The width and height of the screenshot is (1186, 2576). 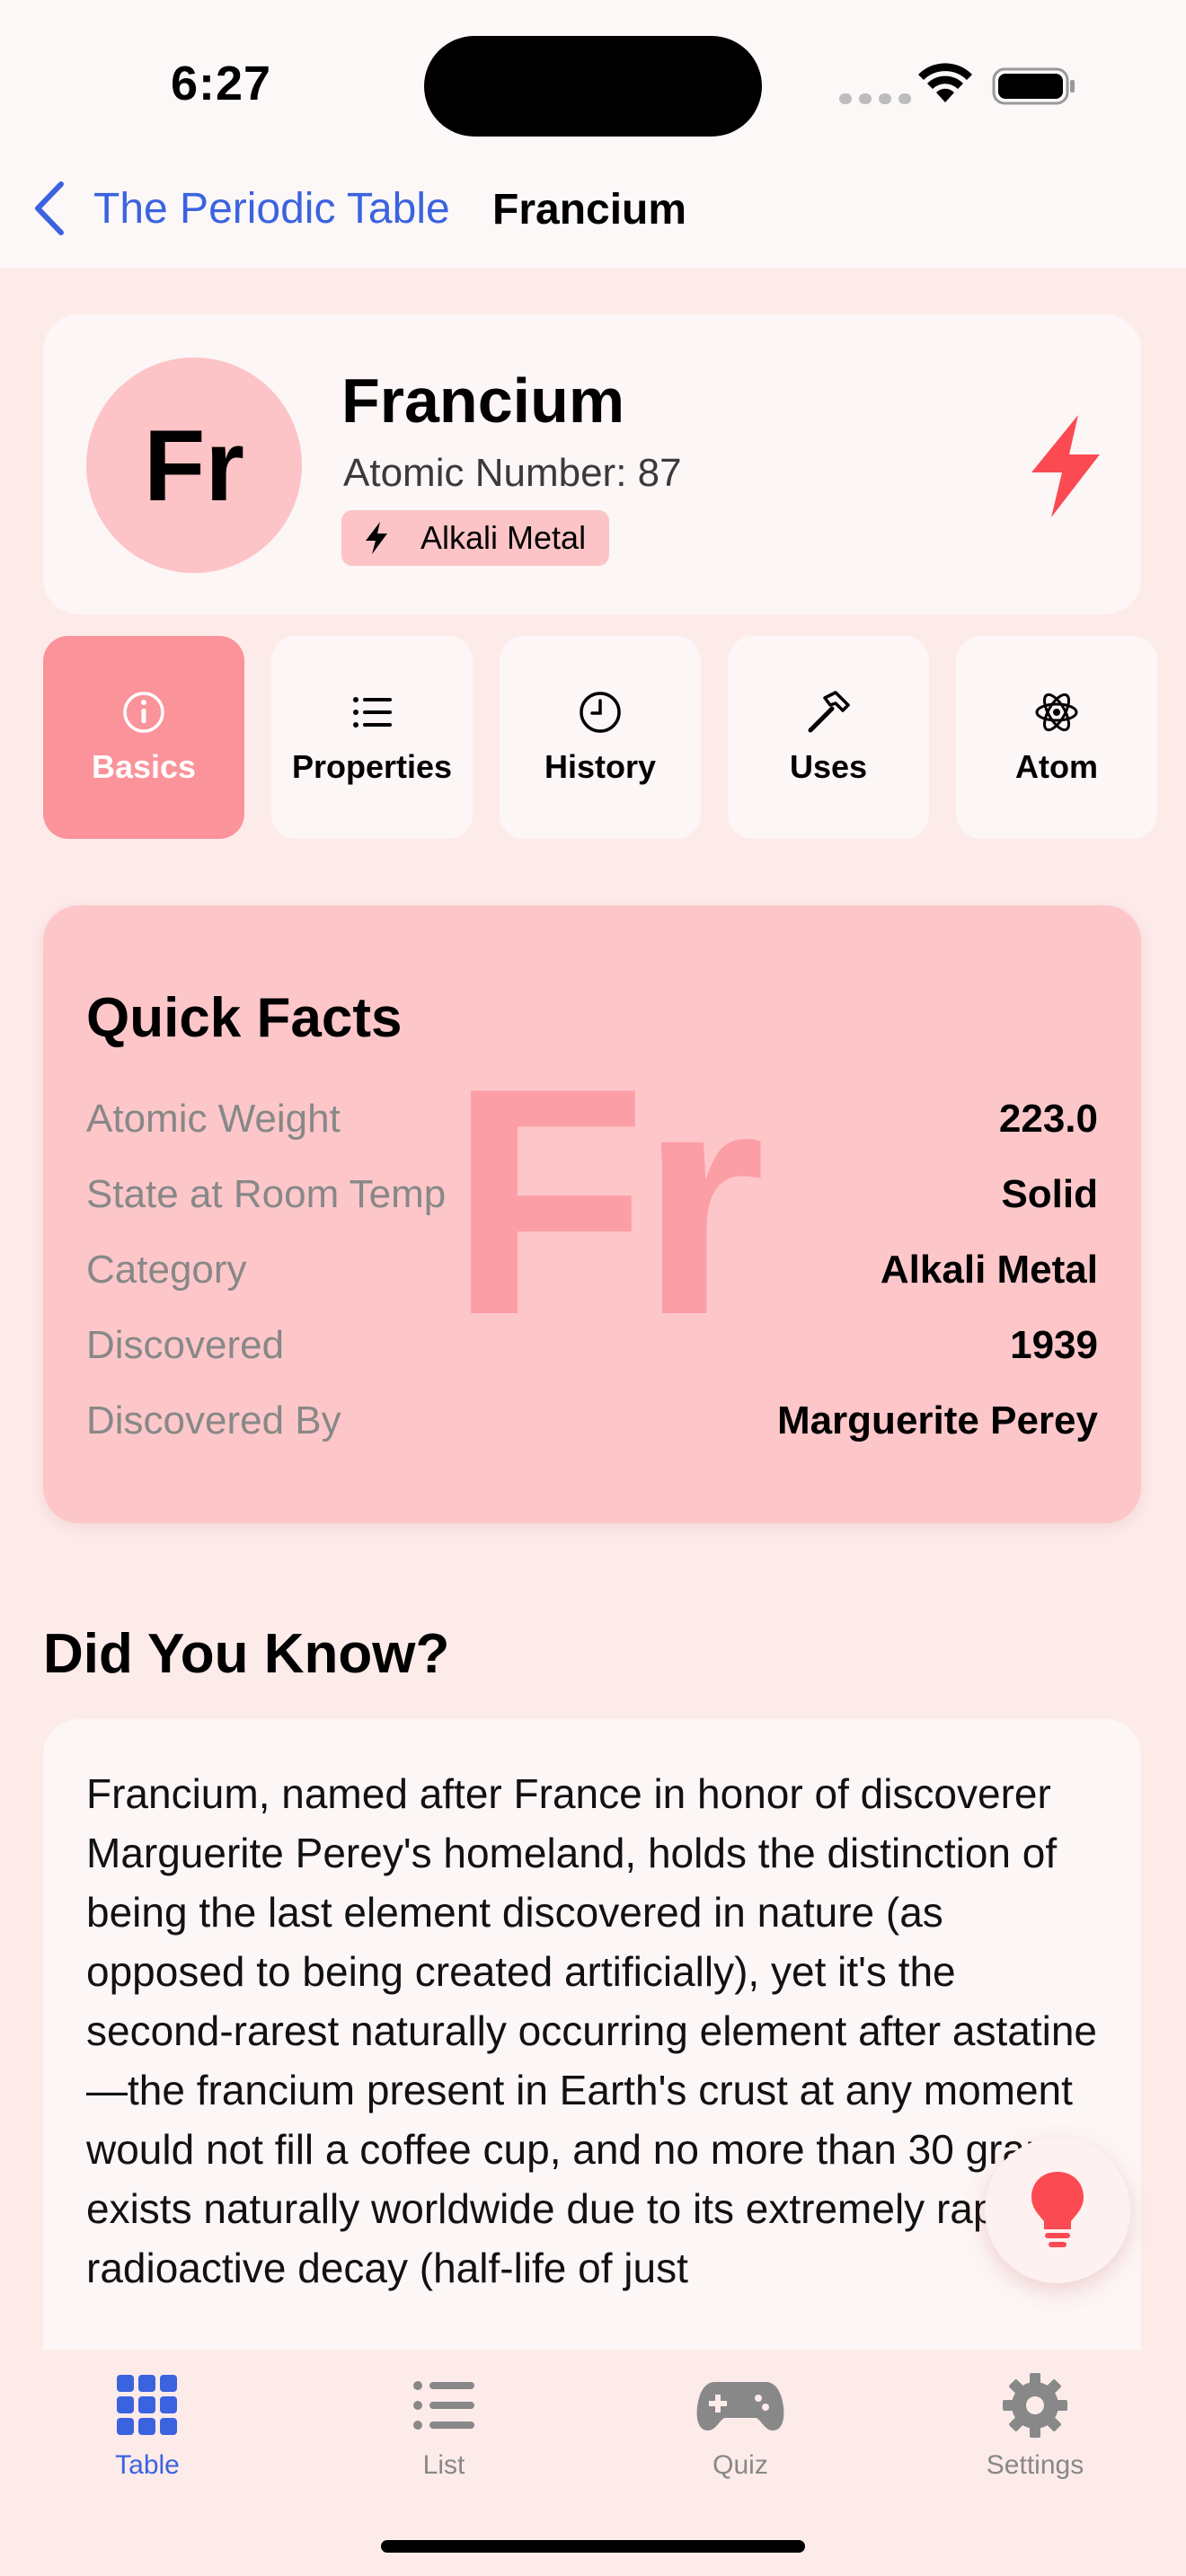 What do you see at coordinates (266, 1194) in the screenshot?
I see `fact-label: State at Room Temp` at bounding box center [266, 1194].